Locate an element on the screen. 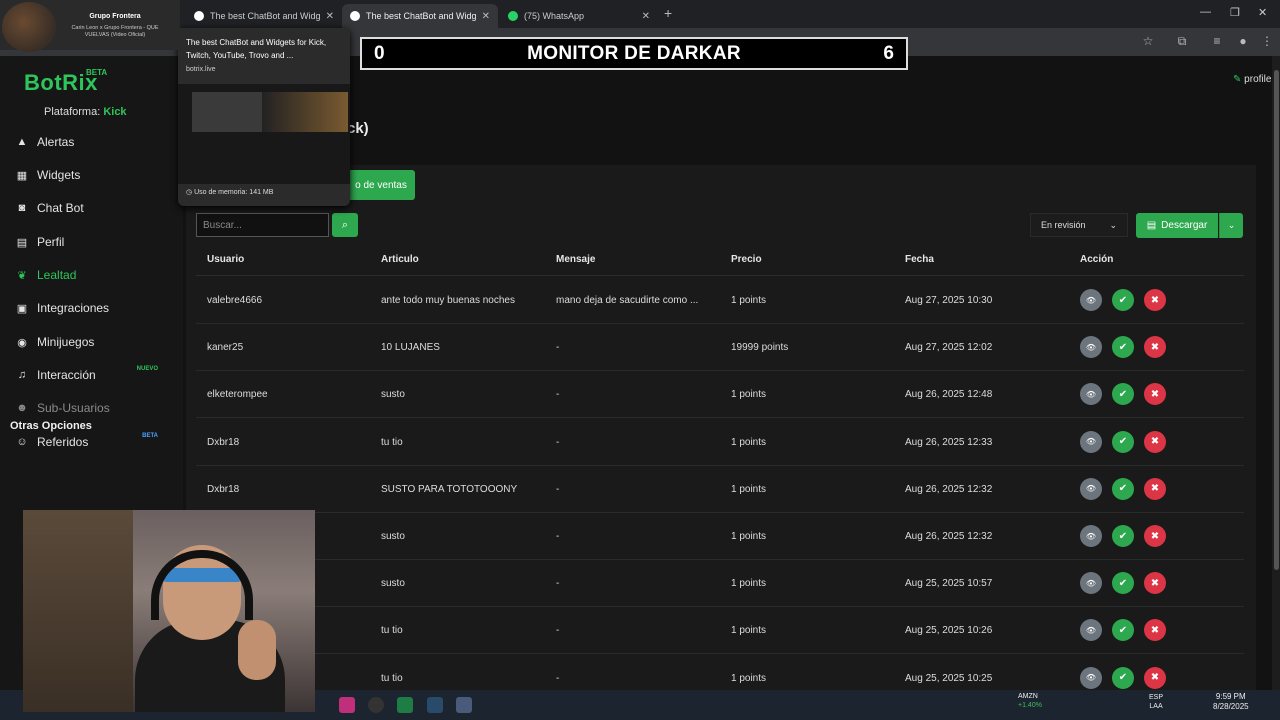  sidebar-item-widgets: ▦ Widgets is located at coordinates (94, 175).